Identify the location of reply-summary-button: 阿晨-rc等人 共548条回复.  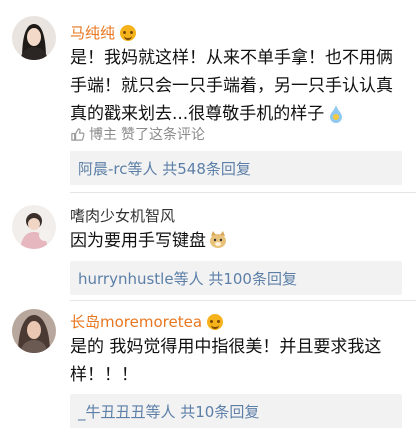
(236, 168).